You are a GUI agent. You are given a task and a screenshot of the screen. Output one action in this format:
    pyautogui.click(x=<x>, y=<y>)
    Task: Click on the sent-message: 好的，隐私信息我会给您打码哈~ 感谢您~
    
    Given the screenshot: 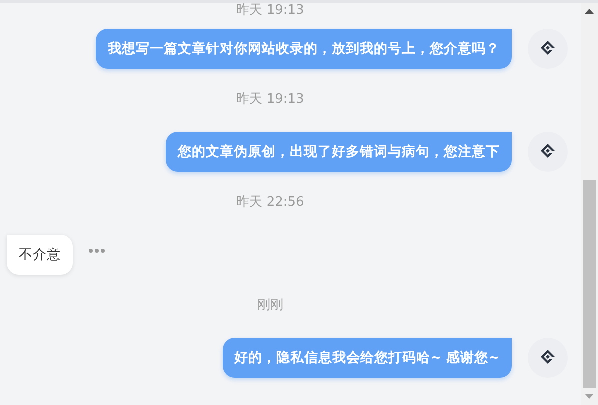 What is the action you would take?
    pyautogui.click(x=367, y=358)
    